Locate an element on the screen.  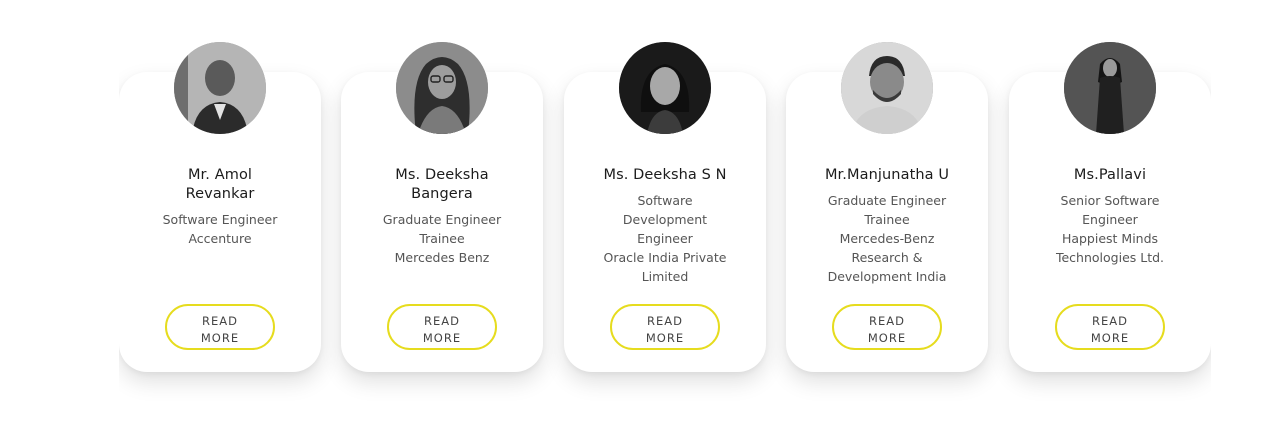
person-name: Ms. Deeksha Bangera is located at coordinates (442, 184).